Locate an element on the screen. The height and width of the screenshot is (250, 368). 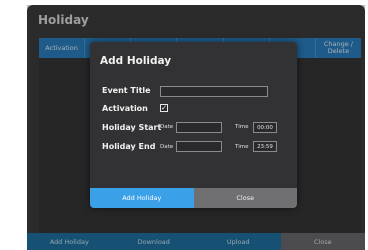
end-time-label: Time is located at coordinates (242, 147).